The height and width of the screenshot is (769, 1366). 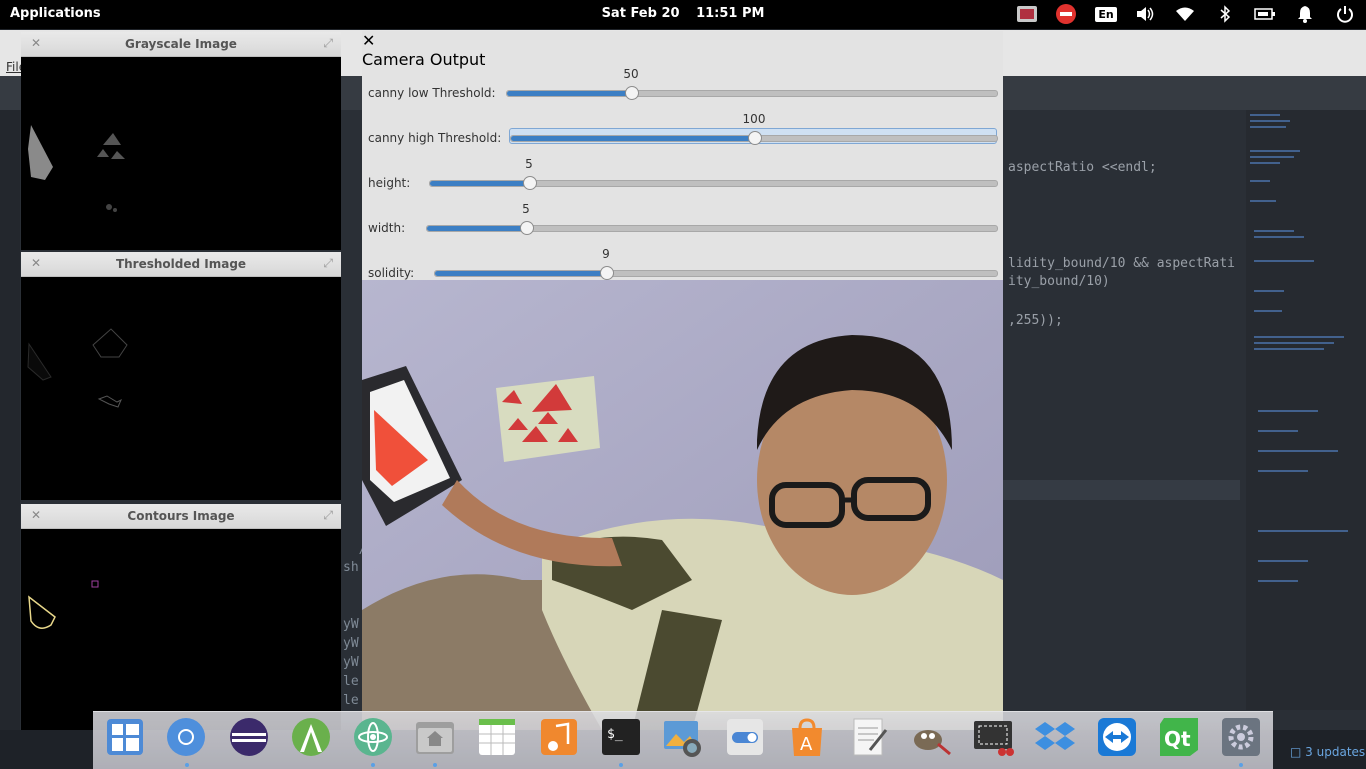 I want to click on files-icon, so click(x=435, y=737).